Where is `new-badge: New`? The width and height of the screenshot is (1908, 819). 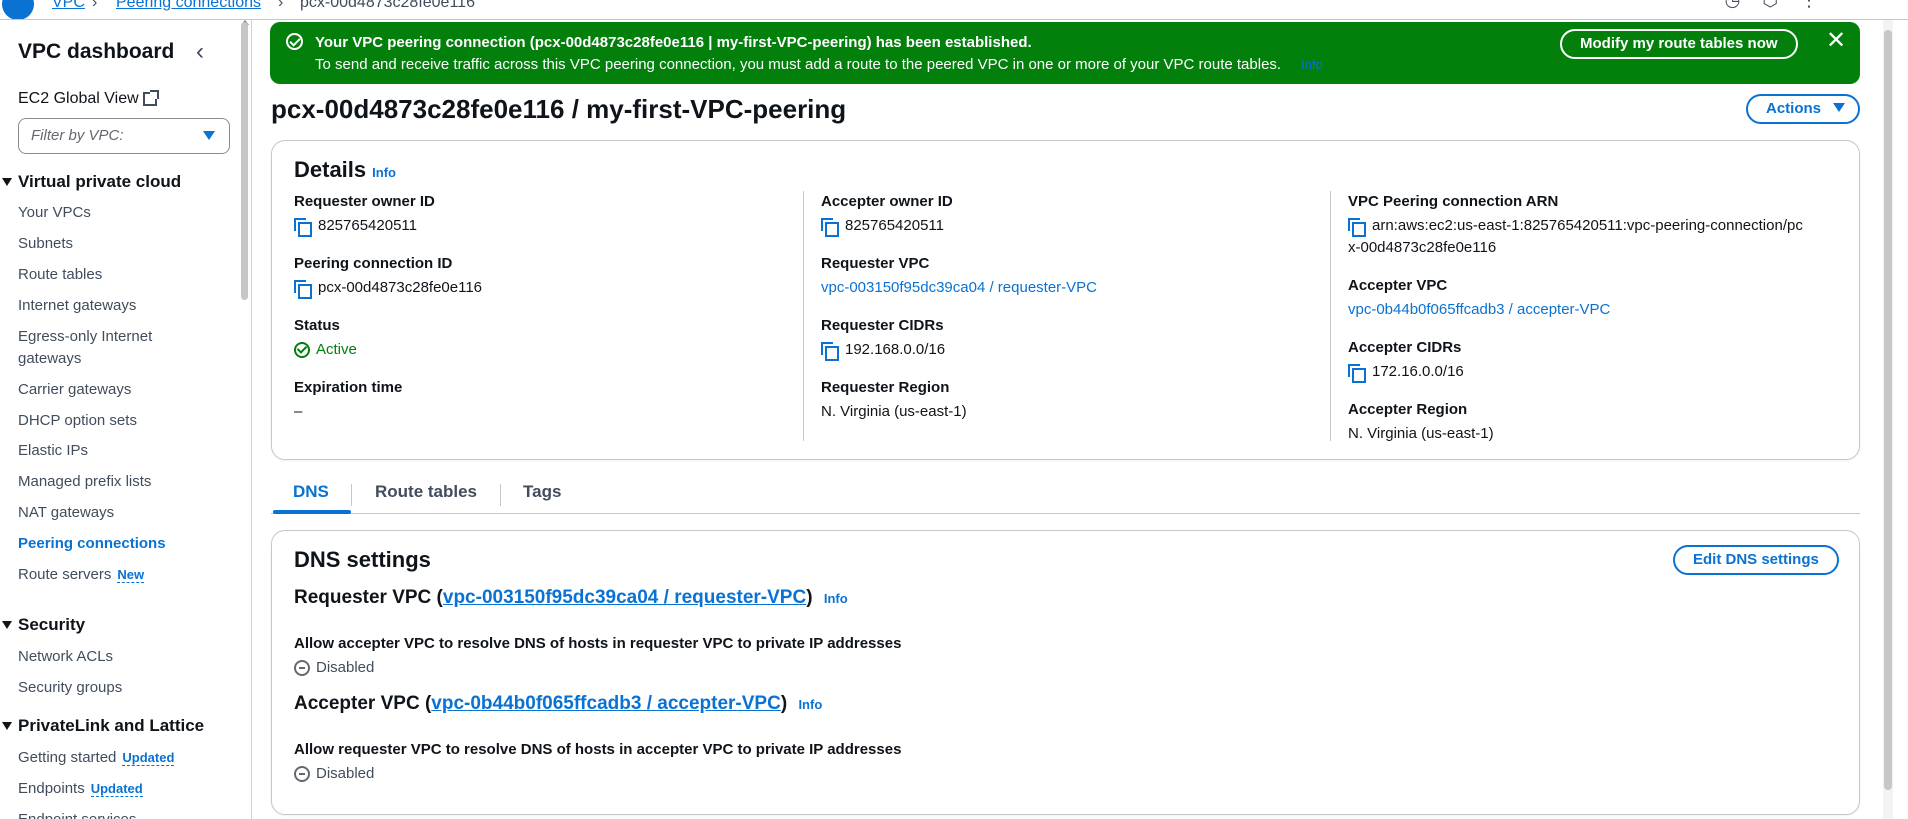
new-badge: New is located at coordinates (131, 575).